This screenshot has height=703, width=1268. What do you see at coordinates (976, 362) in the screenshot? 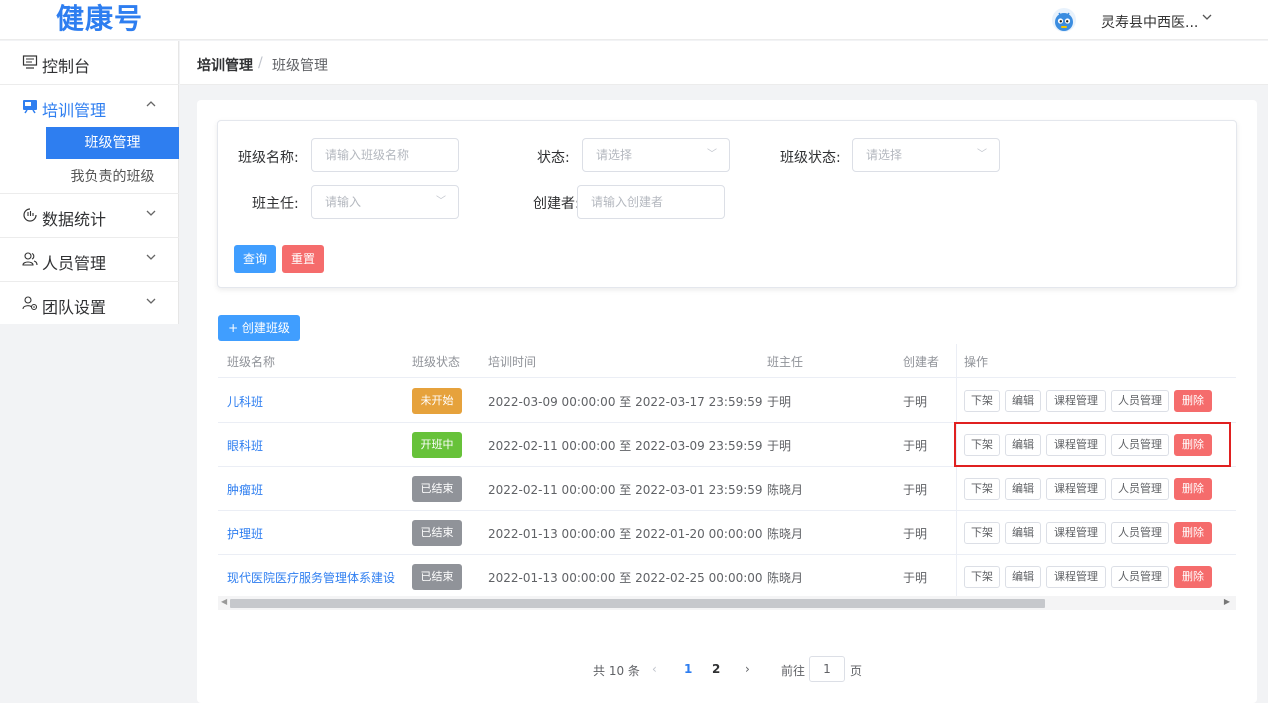
I see `column-header: 操作` at bounding box center [976, 362].